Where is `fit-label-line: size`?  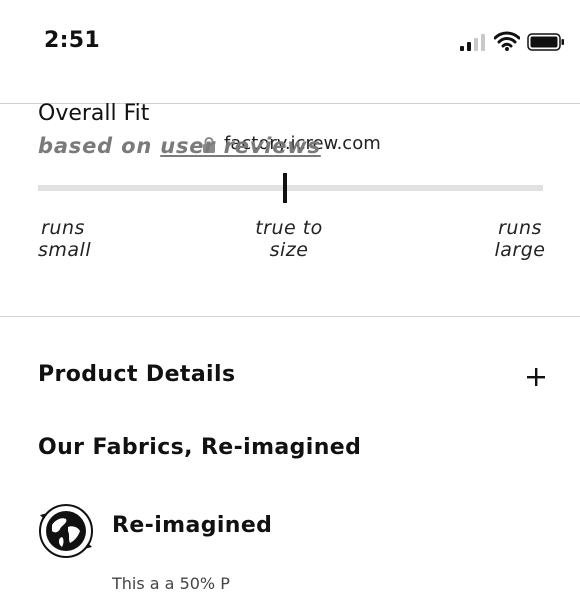
fit-label-line: size is located at coordinates (289, 250).